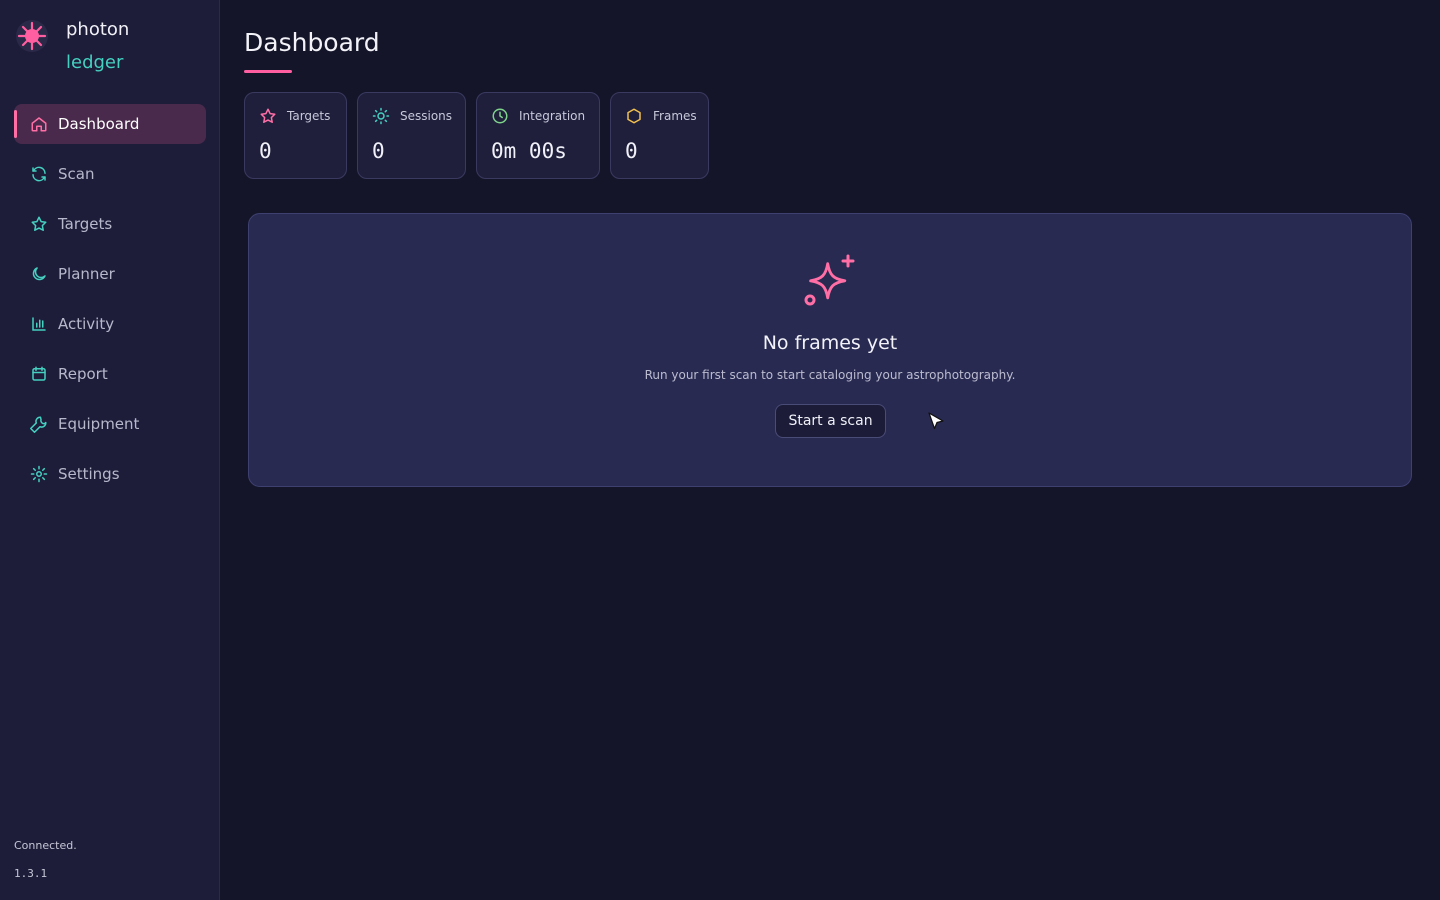  Describe the element at coordinates (500, 116) in the screenshot. I see `clock-icon` at that location.